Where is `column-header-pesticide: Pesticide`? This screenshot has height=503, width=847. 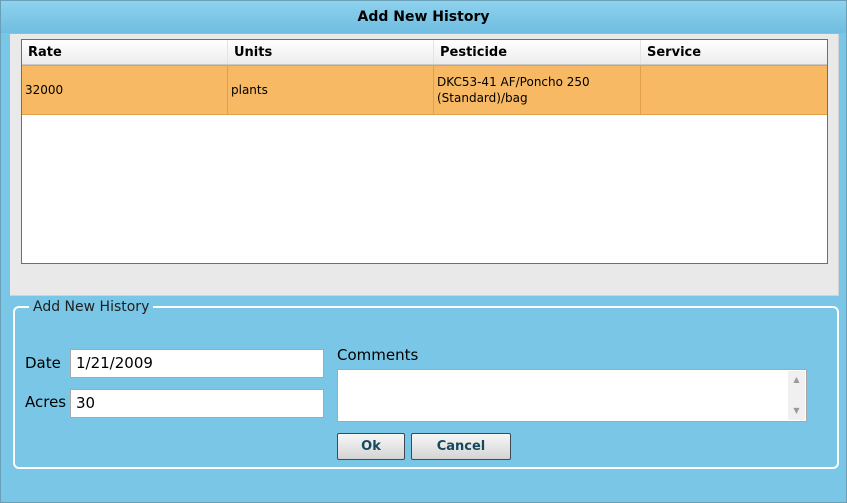 column-header-pesticide: Pesticide is located at coordinates (537, 52).